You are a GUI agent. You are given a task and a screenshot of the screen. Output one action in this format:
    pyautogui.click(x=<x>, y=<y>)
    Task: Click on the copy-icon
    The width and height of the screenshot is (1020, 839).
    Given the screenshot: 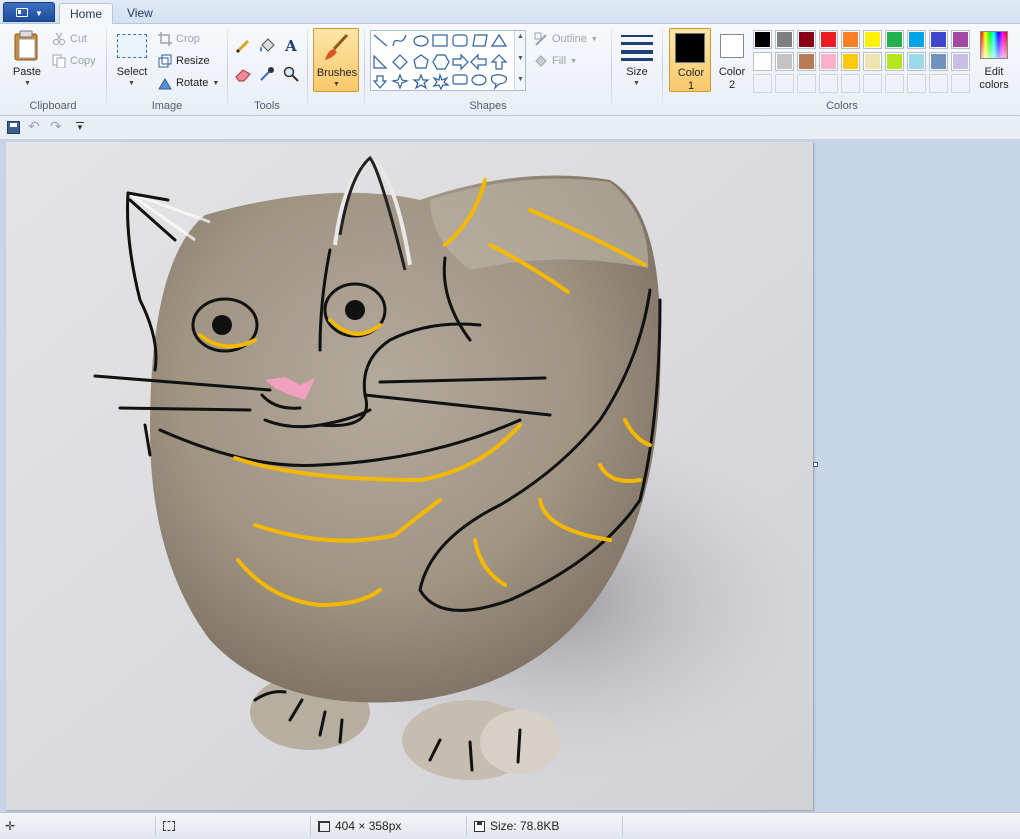 What is the action you would take?
    pyautogui.click(x=59, y=61)
    